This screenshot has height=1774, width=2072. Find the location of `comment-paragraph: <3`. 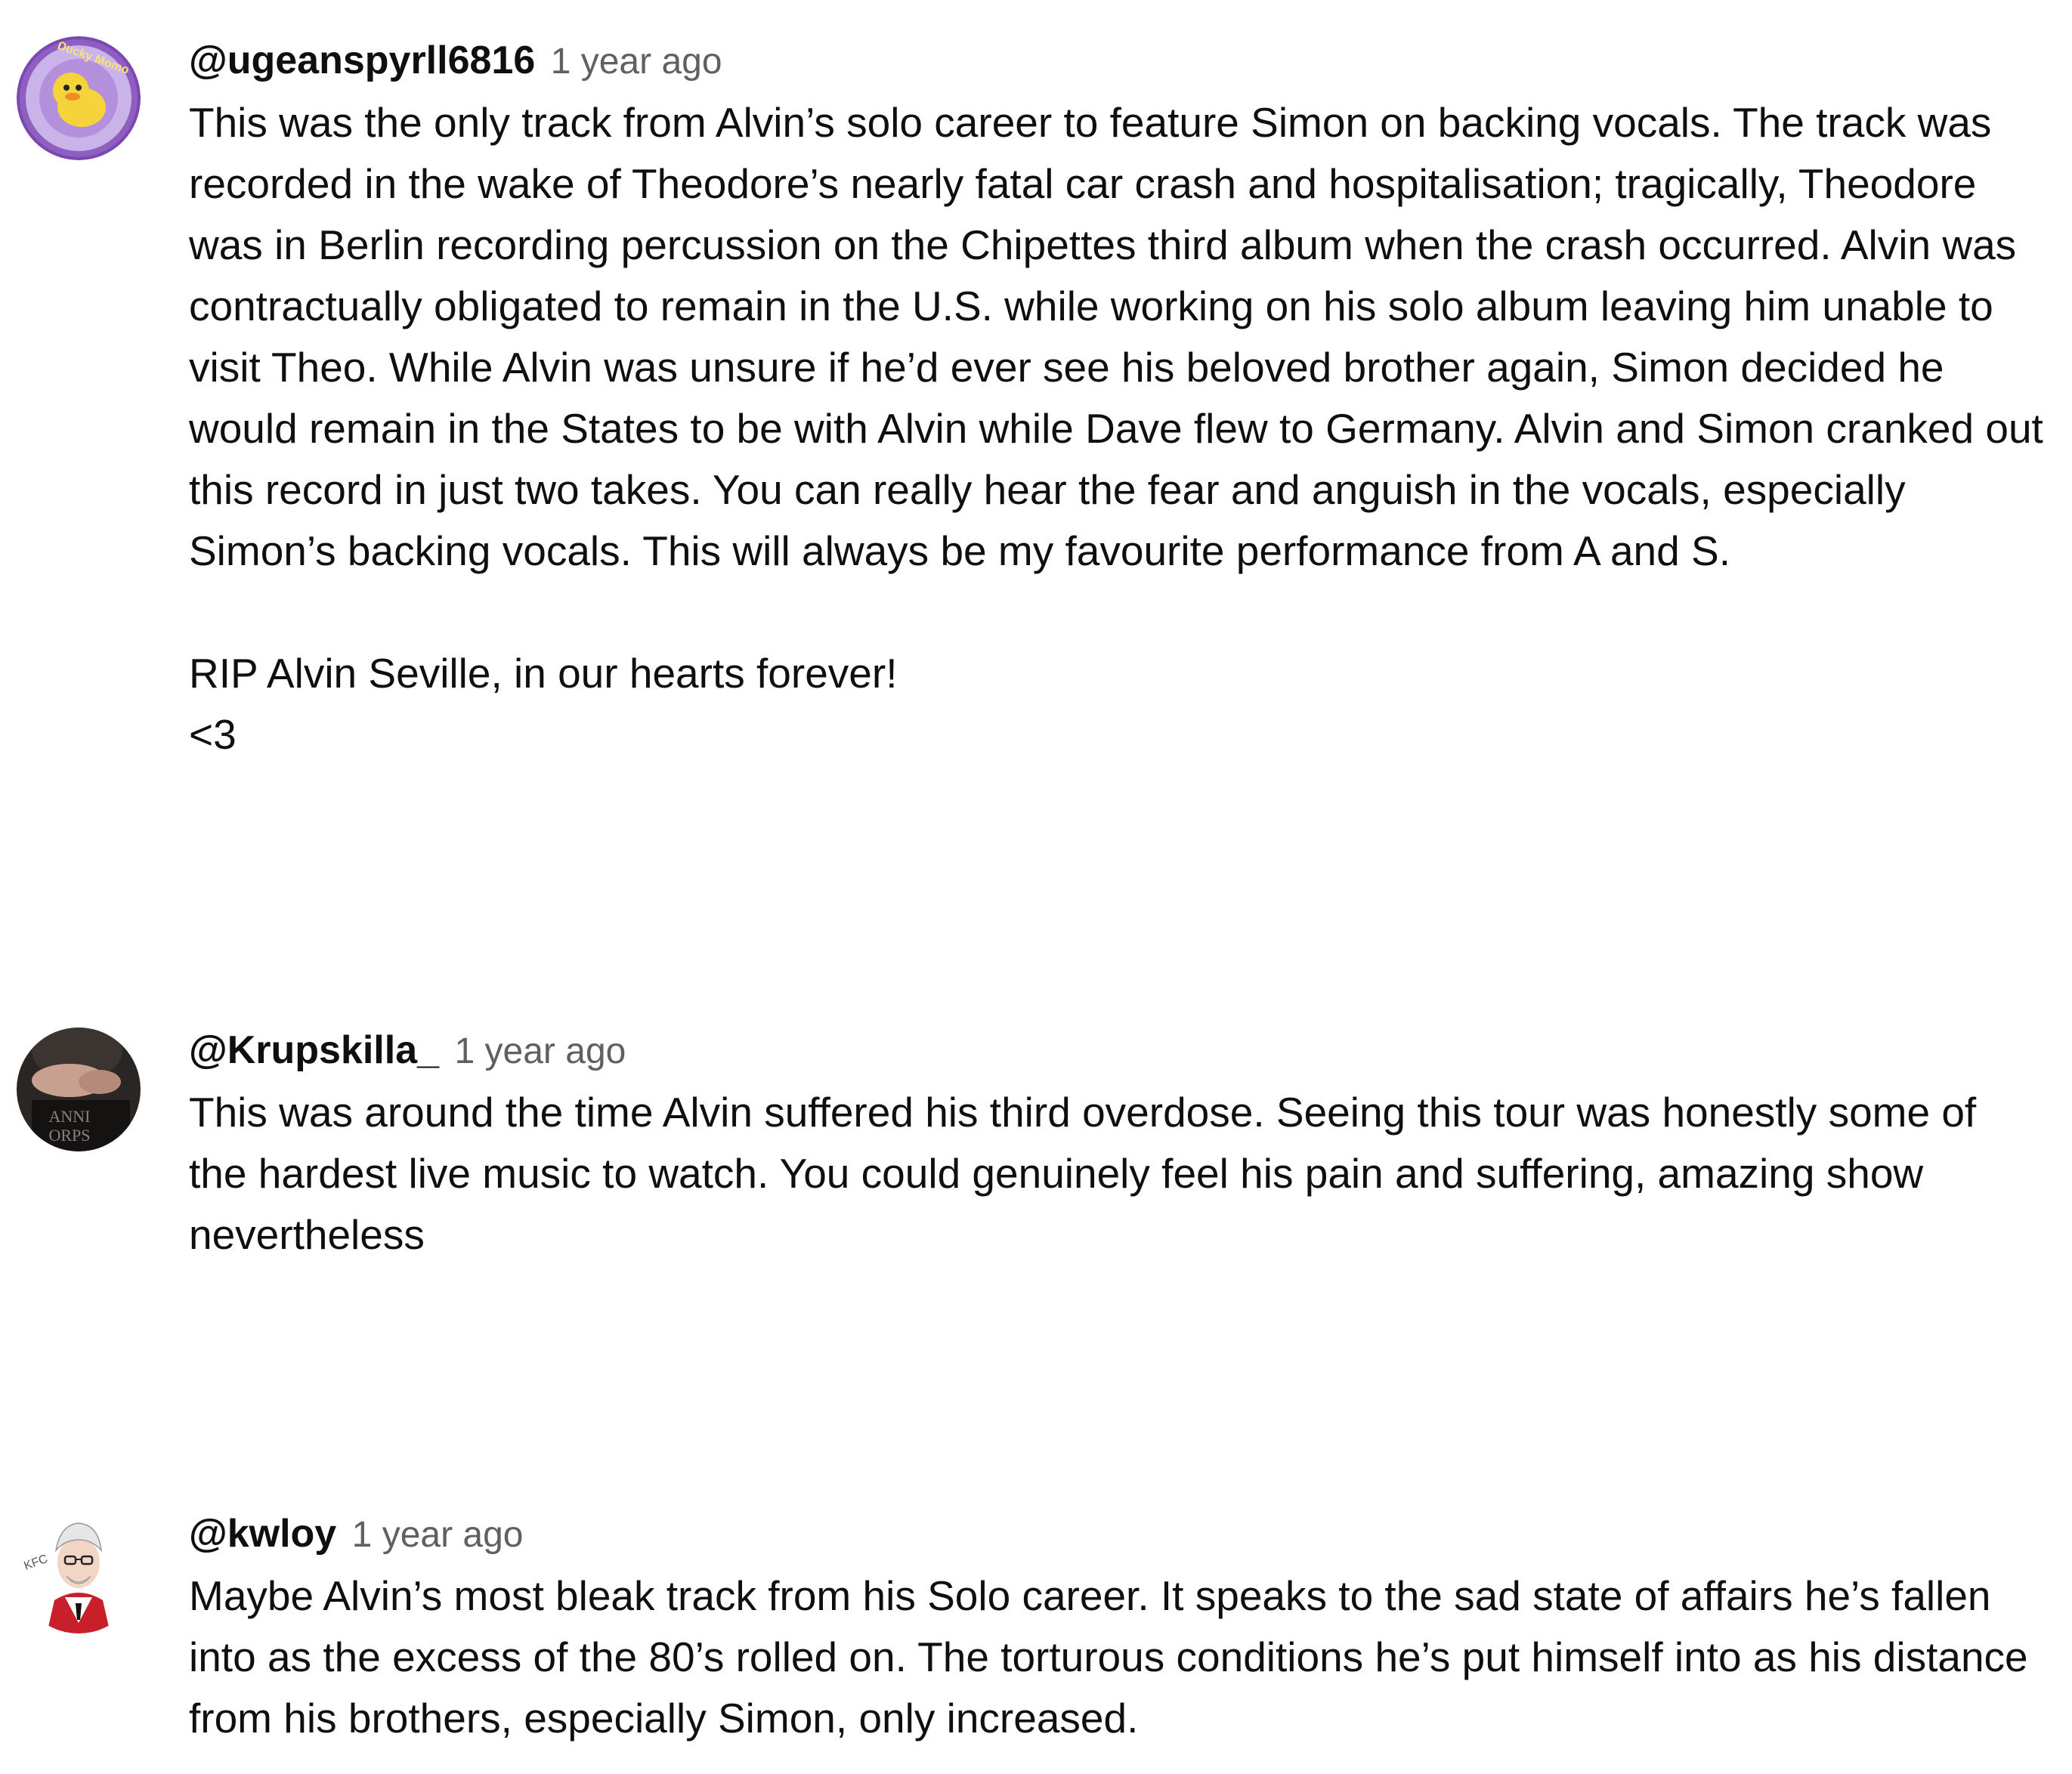

comment-paragraph: <3 is located at coordinates (213, 734).